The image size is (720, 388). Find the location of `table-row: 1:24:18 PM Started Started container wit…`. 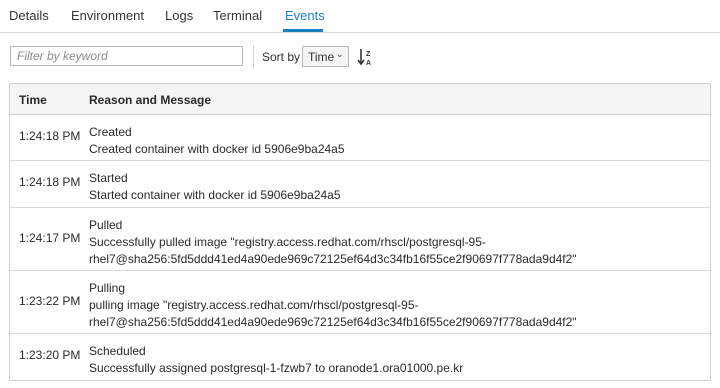

table-row: 1:24:18 PM Started Started container wit… is located at coordinates (360, 184).